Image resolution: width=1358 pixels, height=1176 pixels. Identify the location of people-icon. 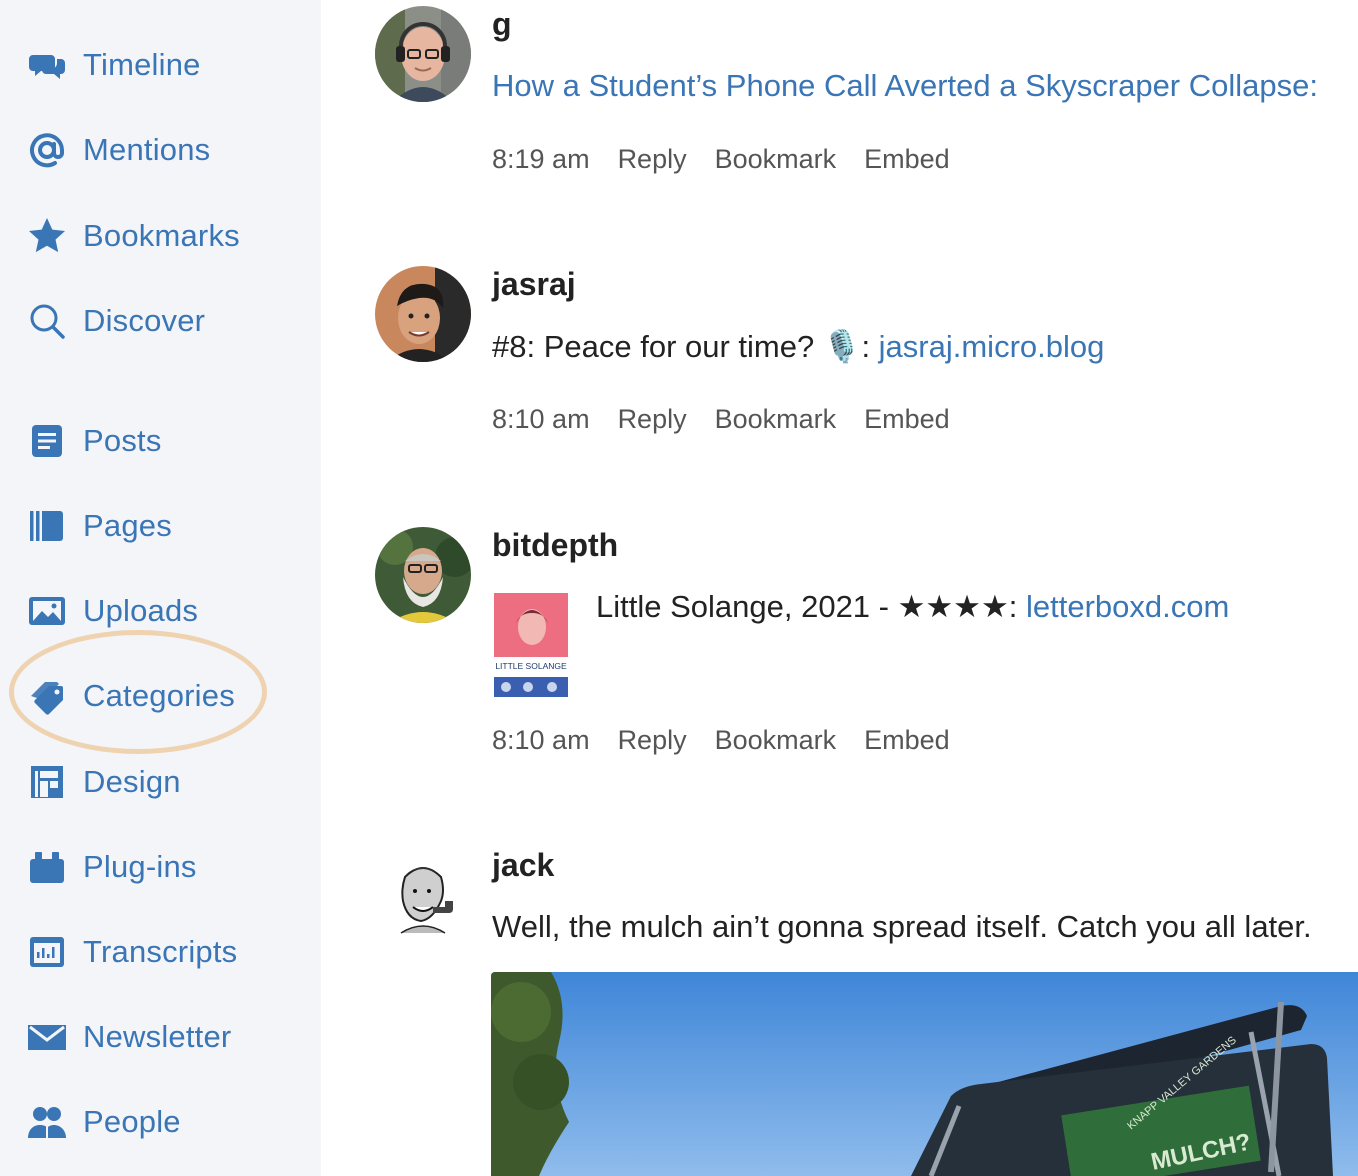
(47, 1122).